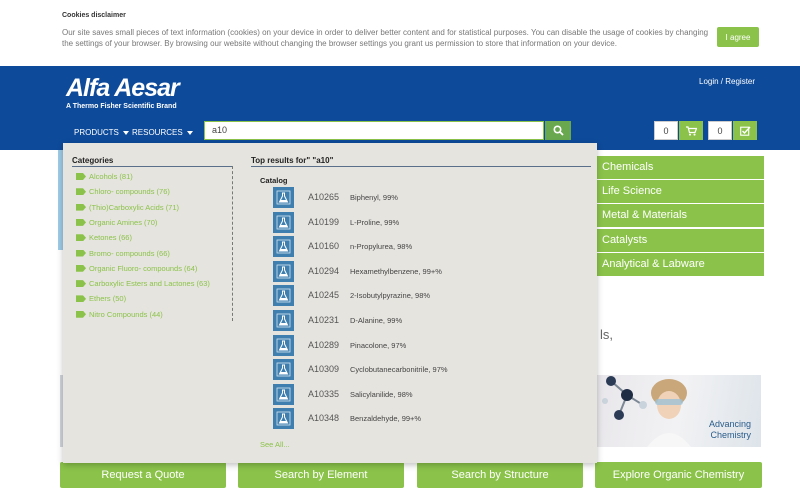 This screenshot has height=492, width=800. What do you see at coordinates (324, 270) in the screenshot?
I see `product-id: A10294` at bounding box center [324, 270].